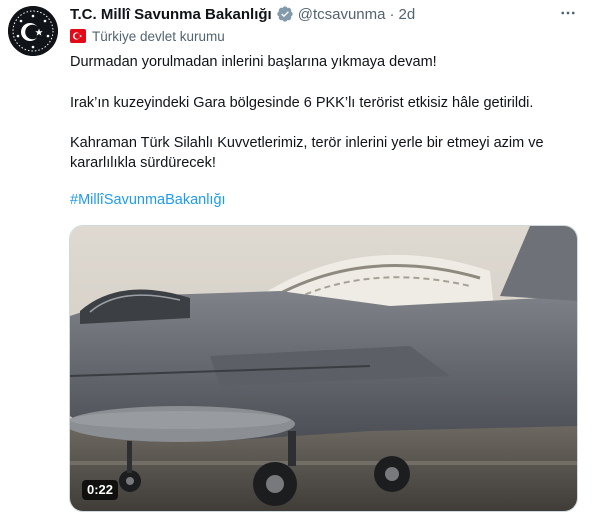 This screenshot has width=600, height=515. What do you see at coordinates (78, 36) in the screenshot?
I see `turkey-flag-icon` at bounding box center [78, 36].